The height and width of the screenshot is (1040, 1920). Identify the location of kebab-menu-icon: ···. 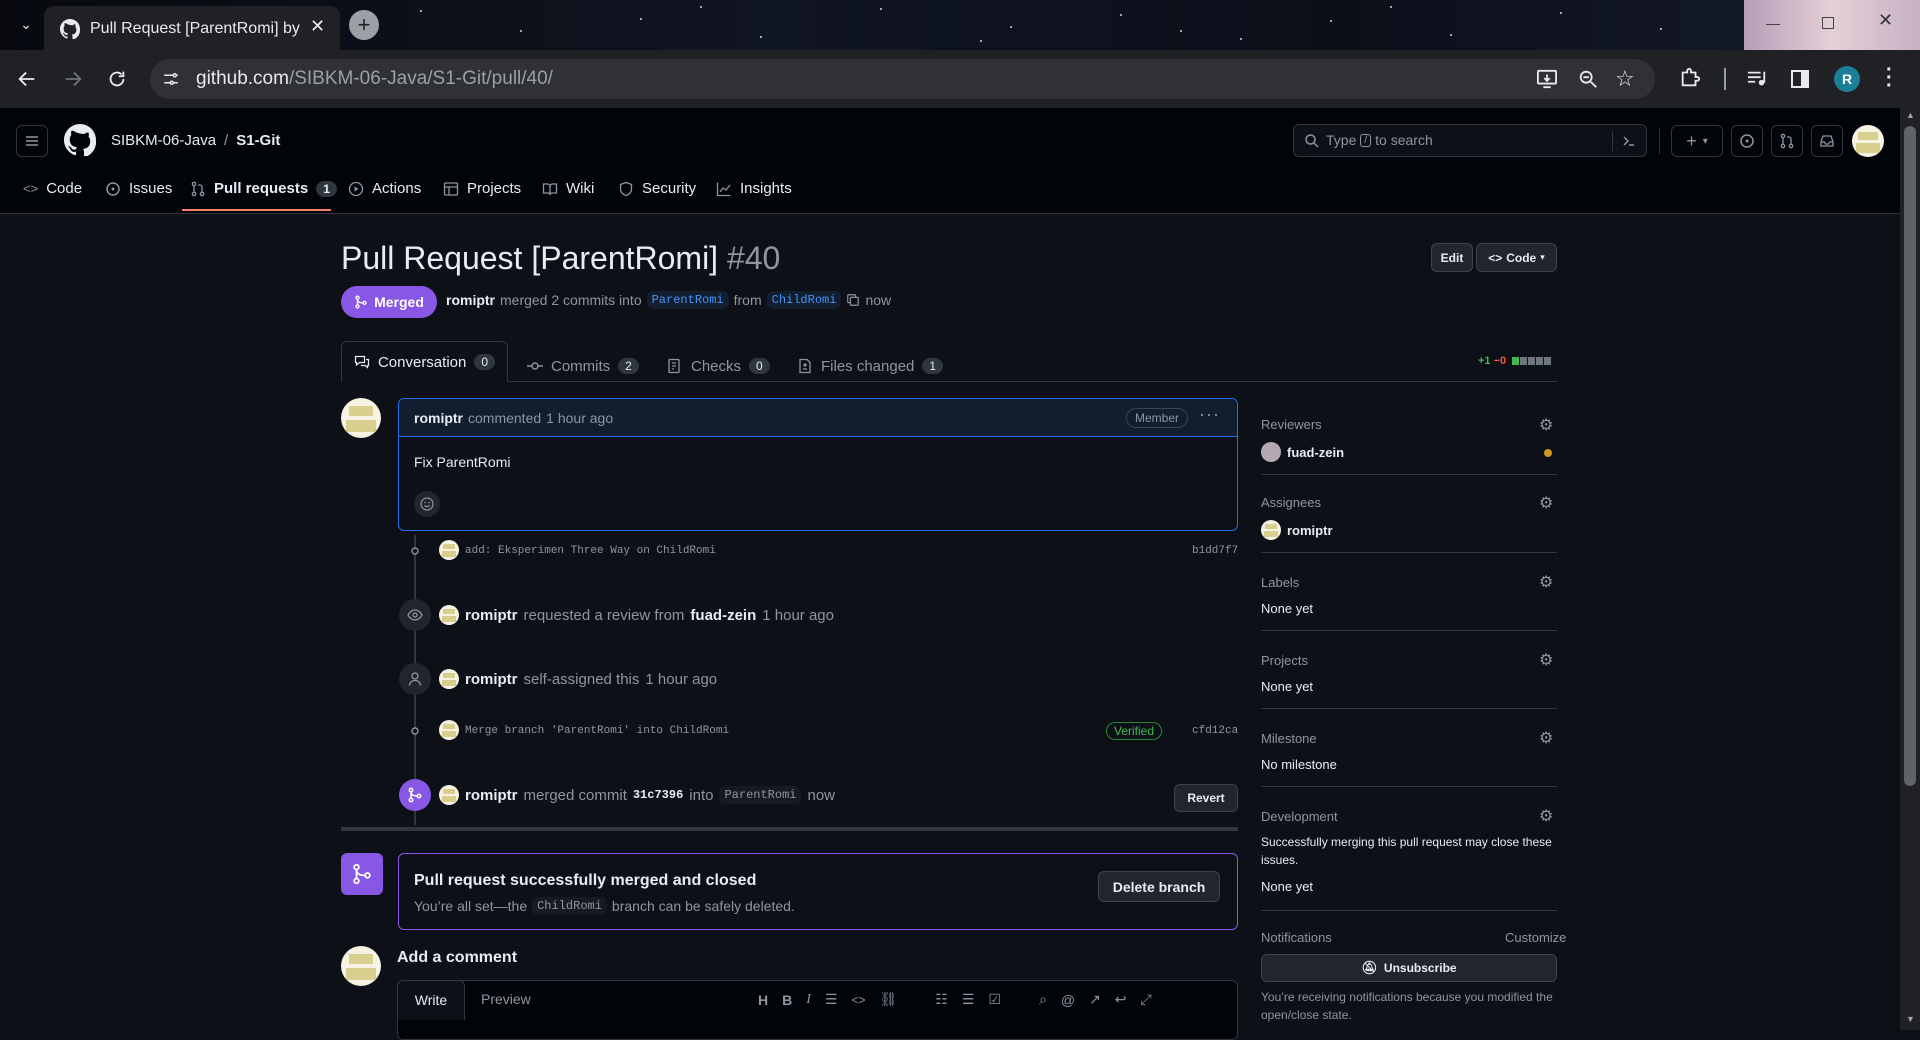
(1209, 414).